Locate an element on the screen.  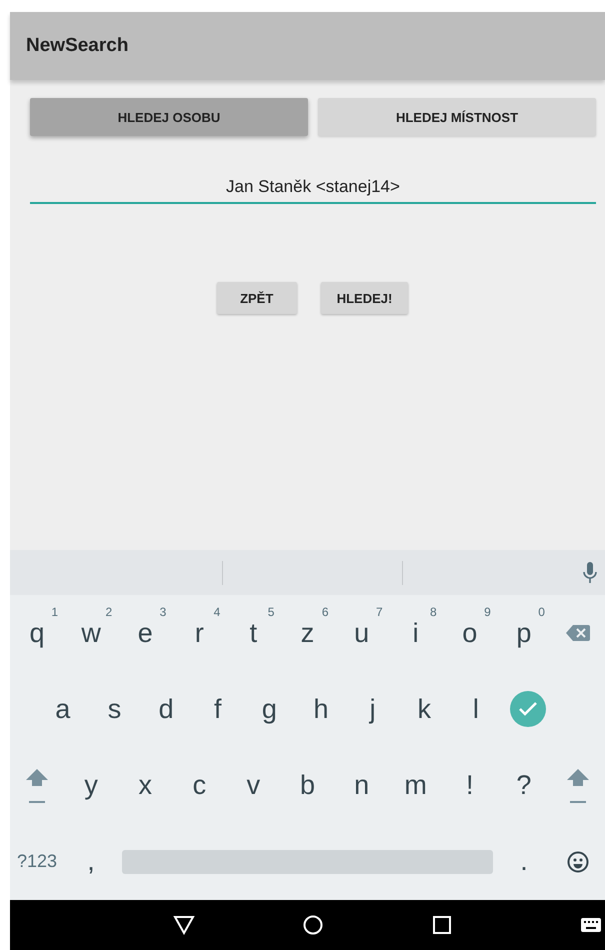
action-button: HLEDEJ! is located at coordinates (364, 298).